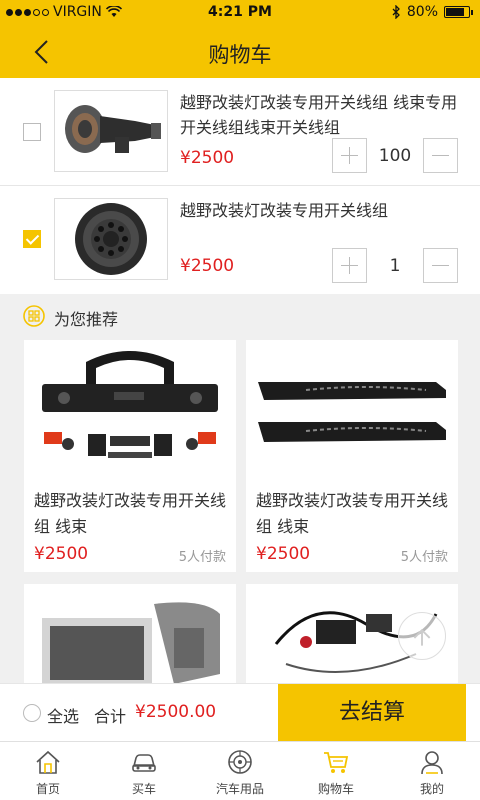 This screenshot has height=800, width=480. I want to click on battery-icon, so click(458, 12).